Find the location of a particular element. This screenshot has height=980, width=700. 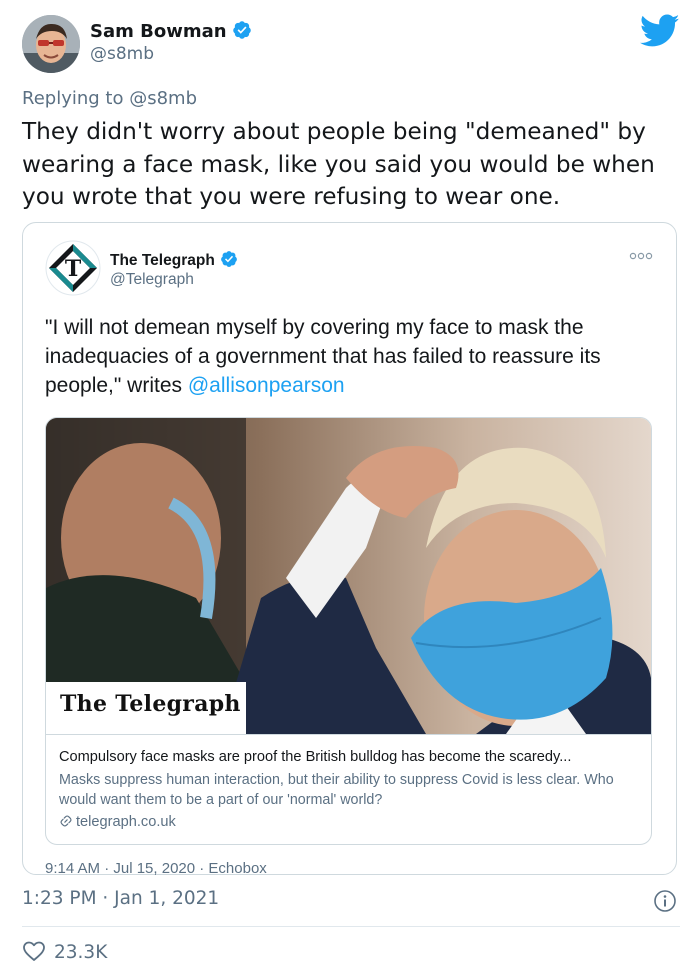

author-handle: @s8mb is located at coordinates (122, 54).